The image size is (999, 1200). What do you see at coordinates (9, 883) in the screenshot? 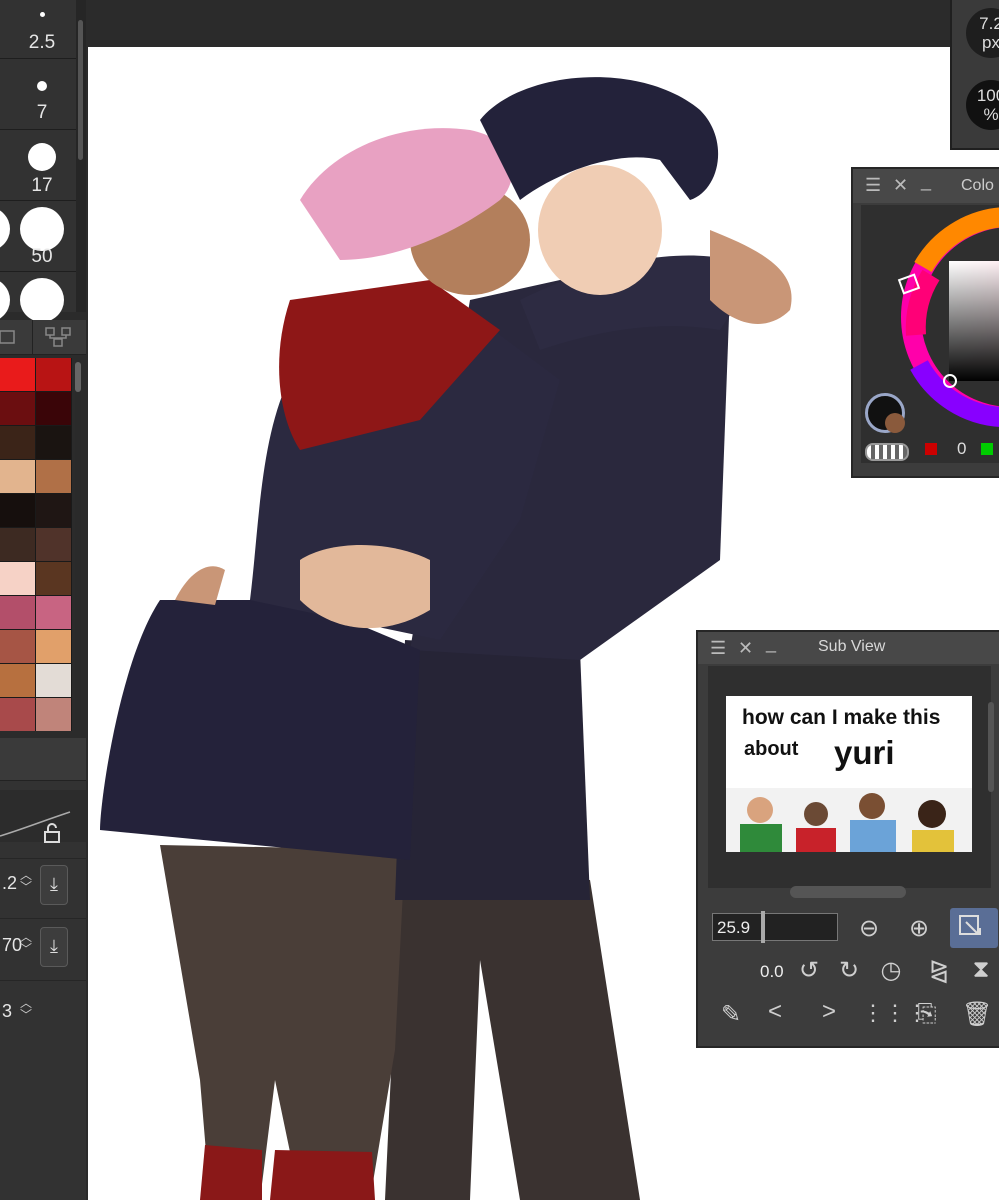
I see `property-value: .2` at bounding box center [9, 883].